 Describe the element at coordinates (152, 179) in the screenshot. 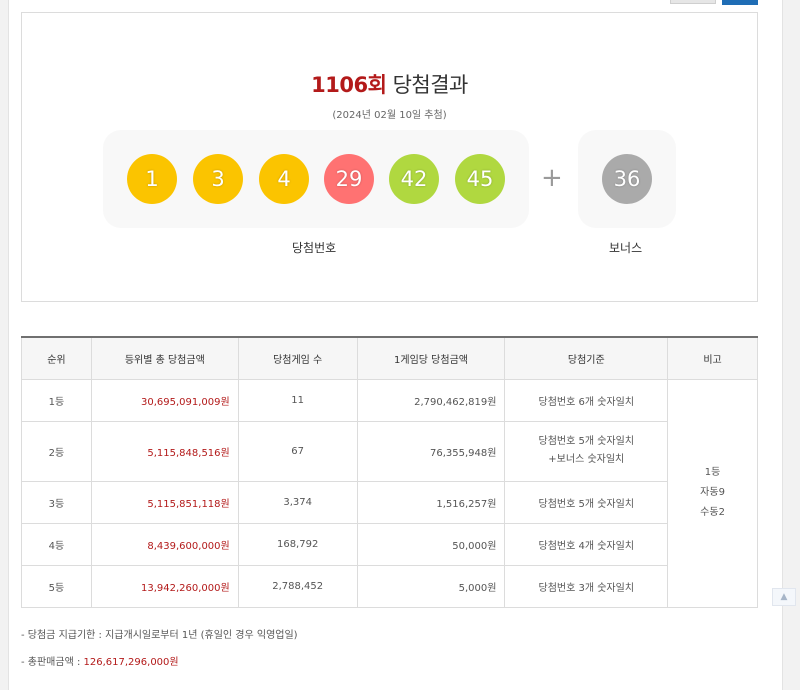

I see `ball-1: 1` at that location.